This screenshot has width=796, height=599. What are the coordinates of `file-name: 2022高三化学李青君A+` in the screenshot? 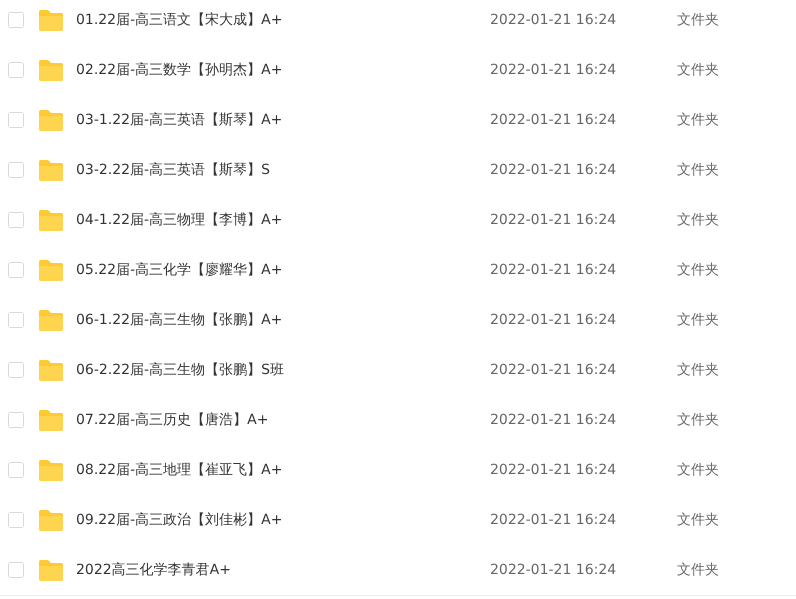 It's located at (153, 570).